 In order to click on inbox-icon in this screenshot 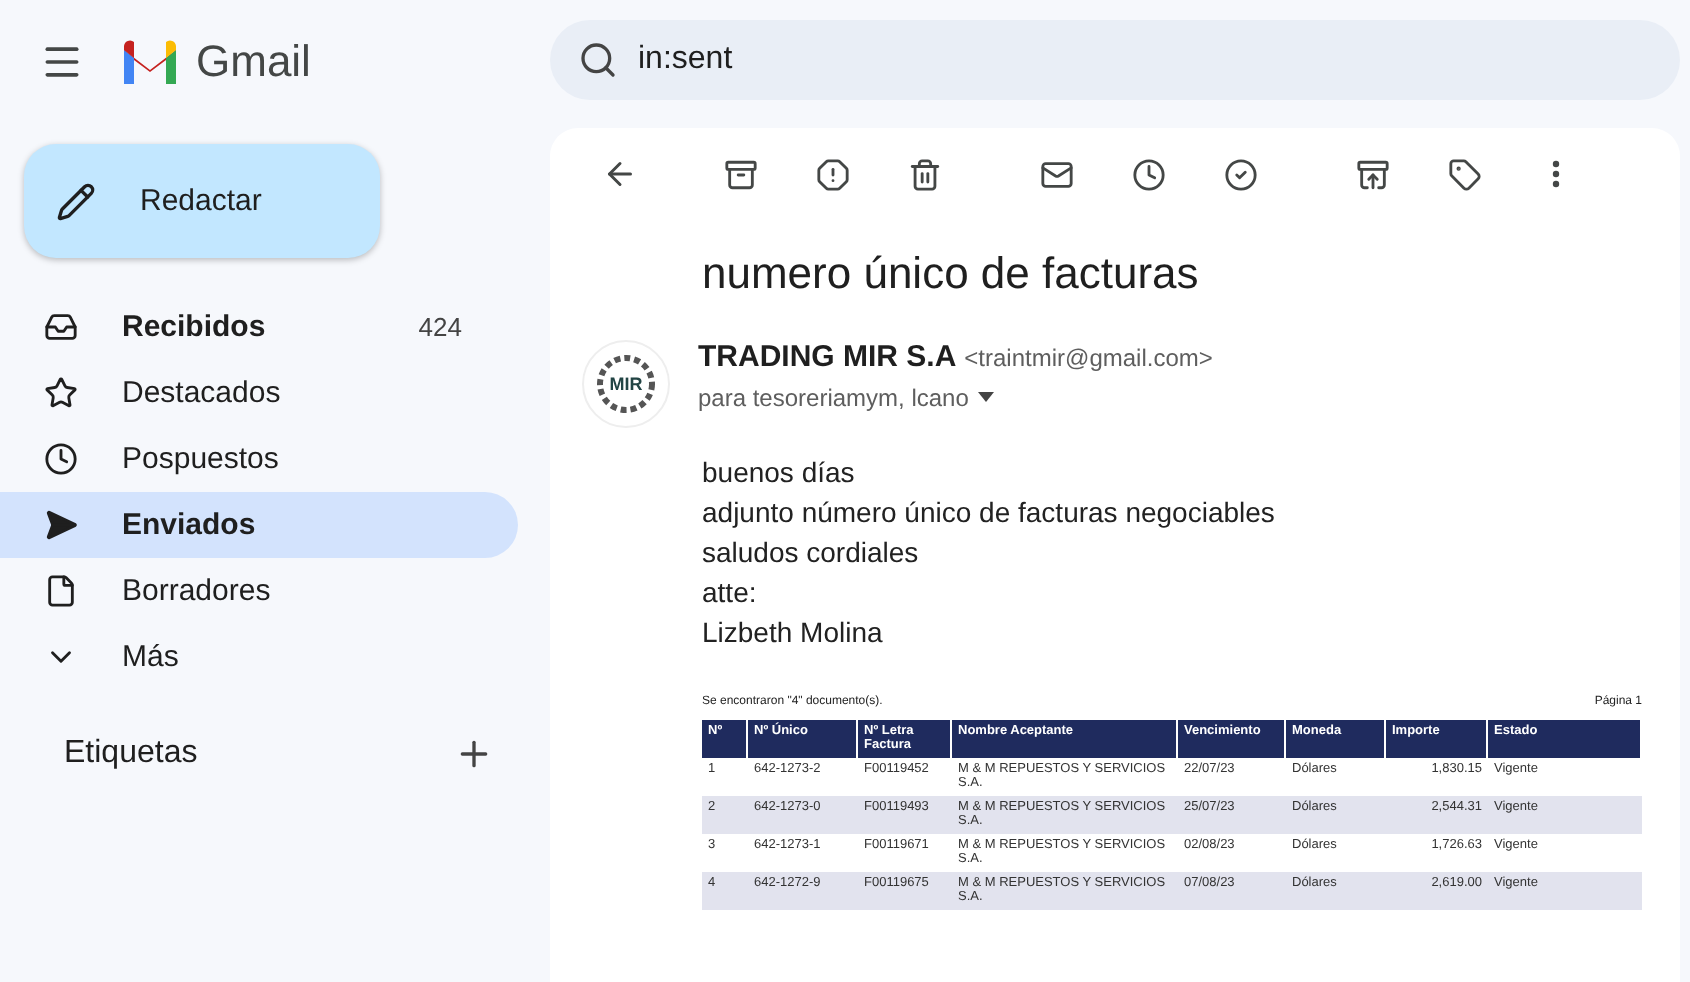, I will do `click(61, 327)`.